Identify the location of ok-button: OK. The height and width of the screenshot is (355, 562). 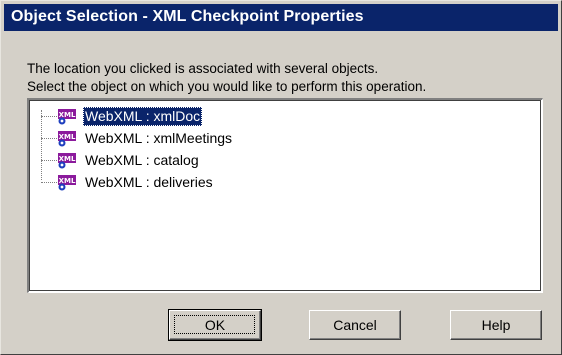
(215, 325).